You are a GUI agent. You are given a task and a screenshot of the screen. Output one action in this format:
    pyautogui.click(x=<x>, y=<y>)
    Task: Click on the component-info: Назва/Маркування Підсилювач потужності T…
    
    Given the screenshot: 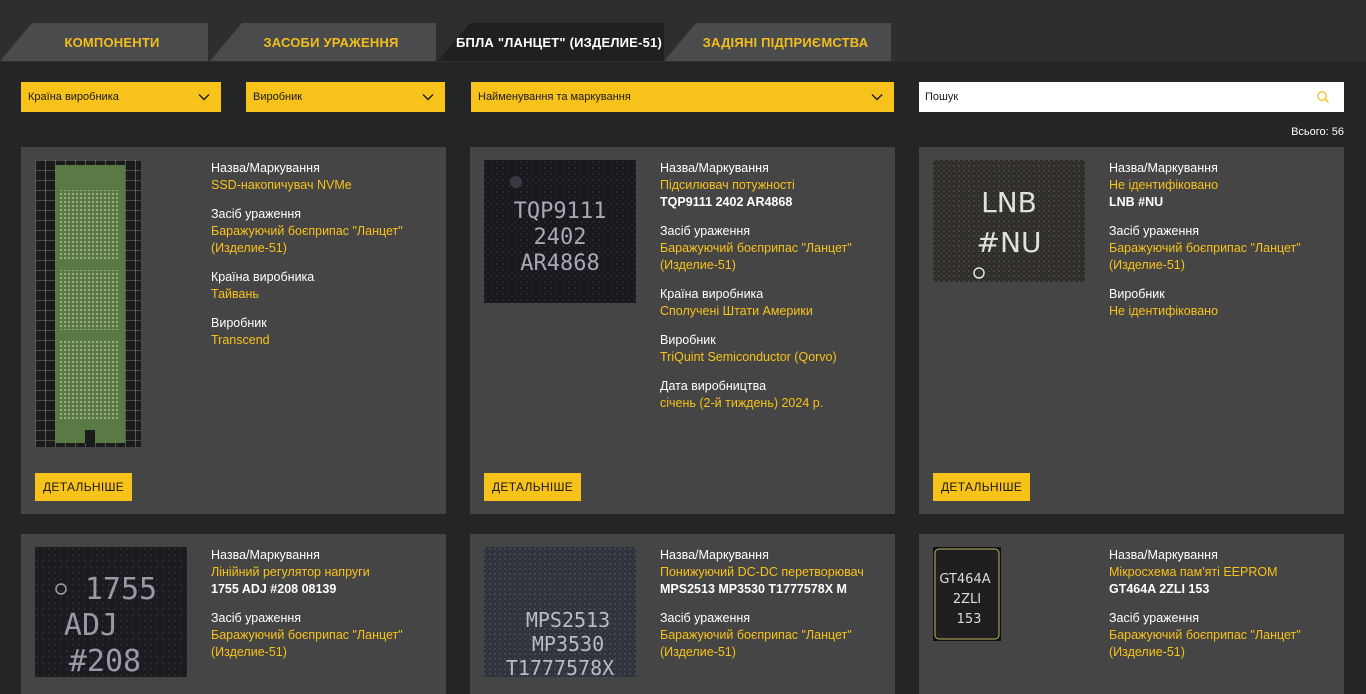 What is the action you would take?
    pyautogui.click(x=772, y=286)
    